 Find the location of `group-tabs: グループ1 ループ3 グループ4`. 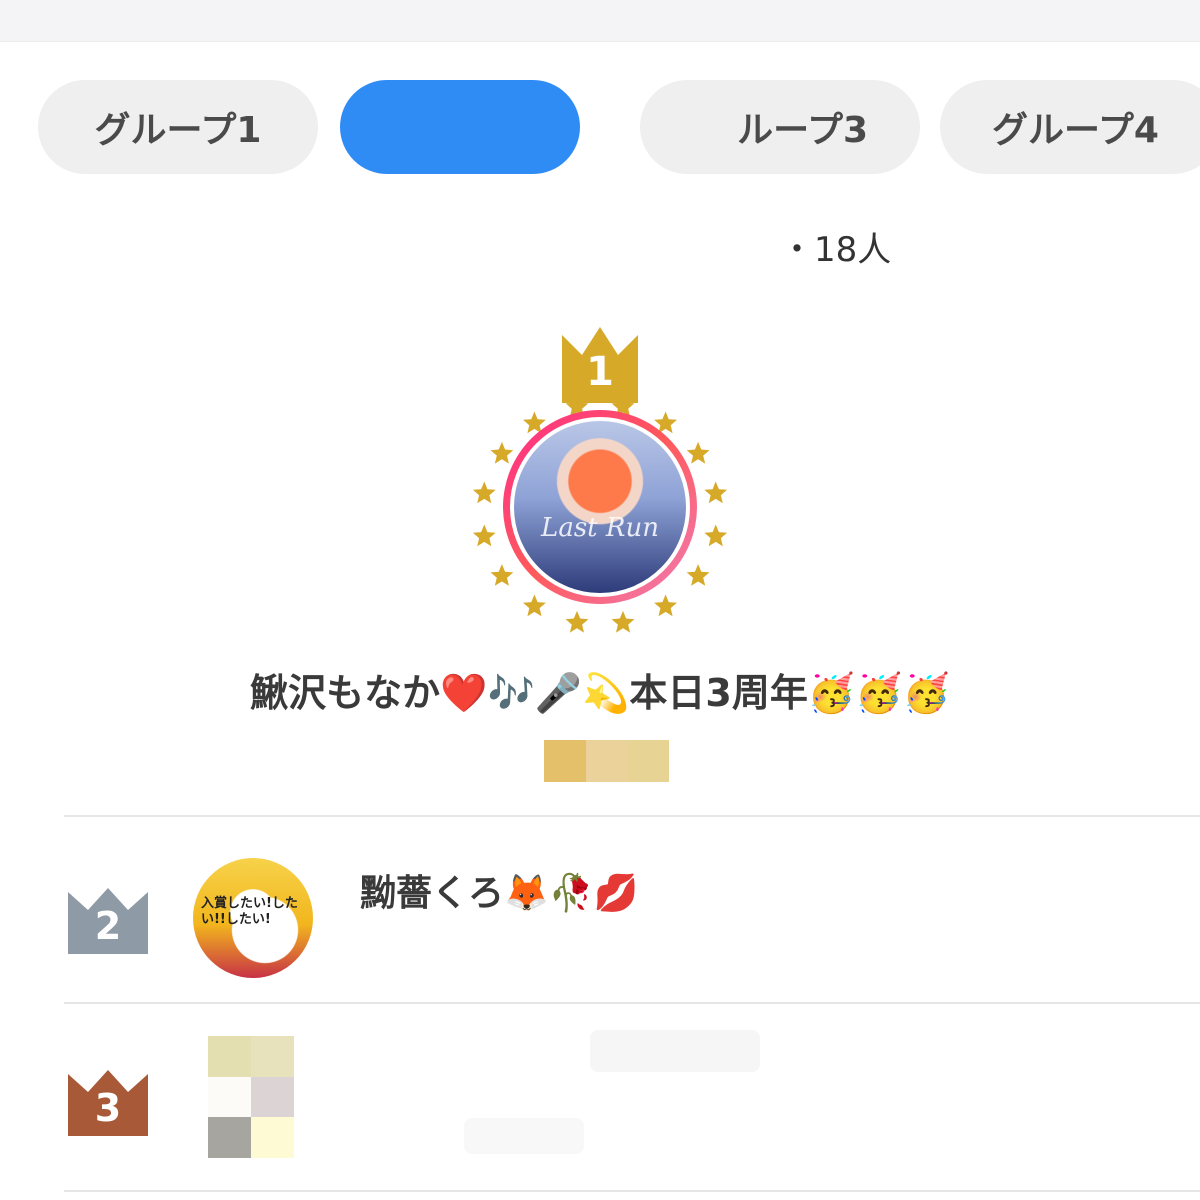

group-tabs: グループ1 ループ3 グループ4 is located at coordinates (600, 127).